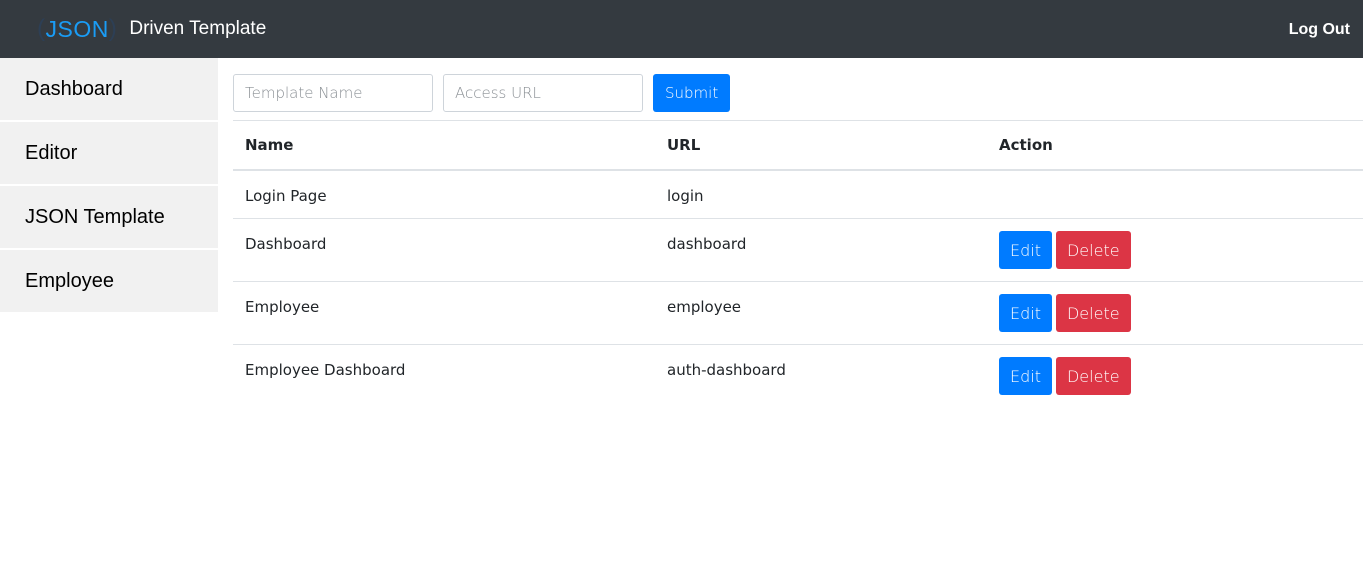  Describe the element at coordinates (282, 307) in the screenshot. I see `row-name: Employee` at that location.